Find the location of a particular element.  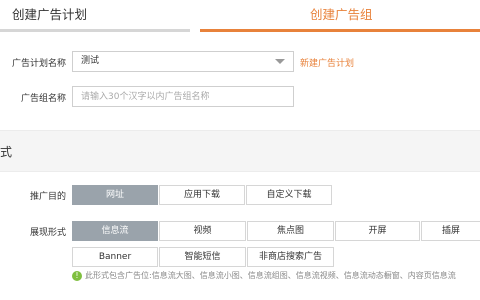

tab-create-plan: 创建广告计划 is located at coordinates (95, 15).